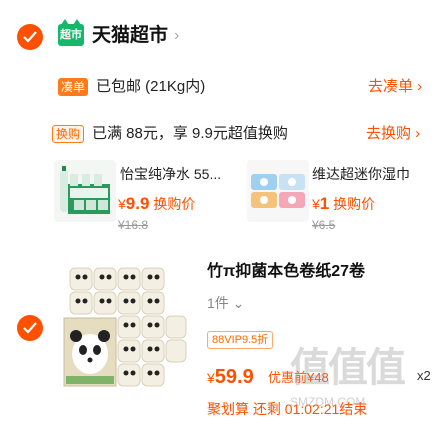 This screenshot has height=426, width=443. I want to click on product-price: ¥59.9, so click(230, 377).